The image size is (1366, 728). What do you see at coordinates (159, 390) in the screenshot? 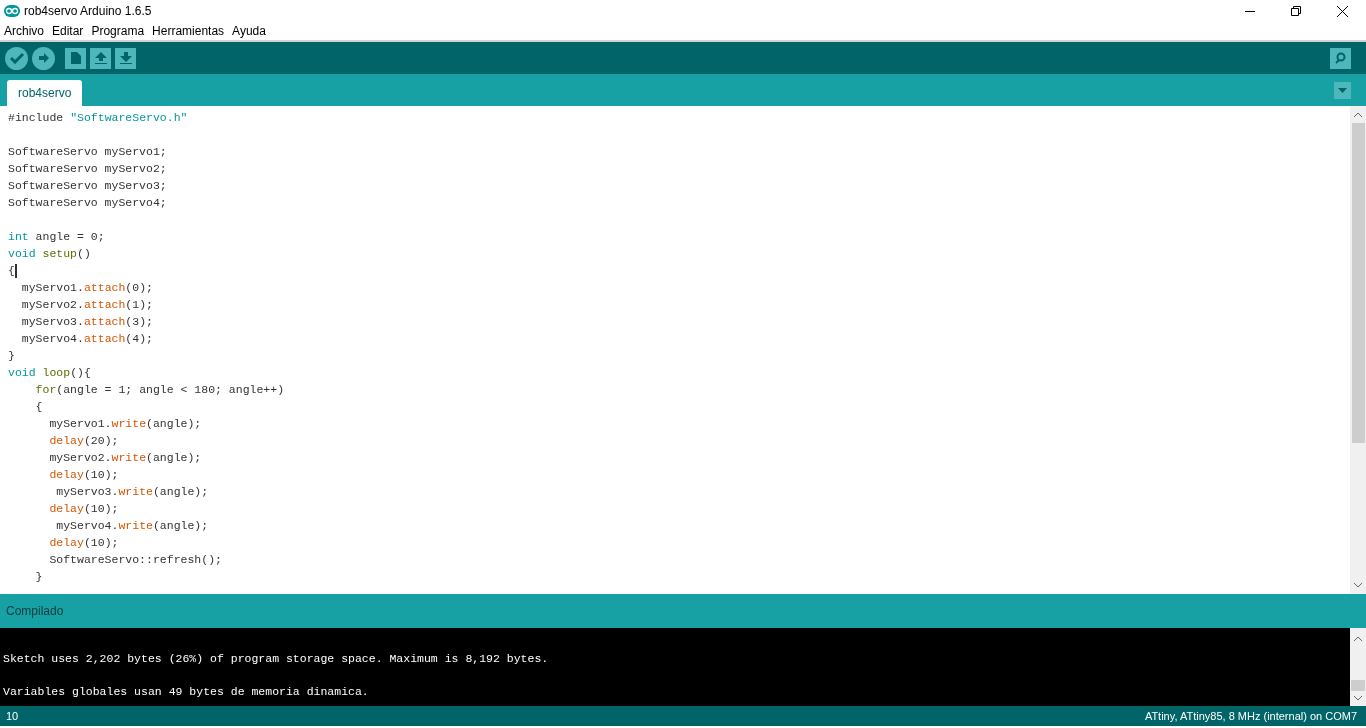
I see `code-line: for(angle = 1; angle < 180; angle++)` at bounding box center [159, 390].